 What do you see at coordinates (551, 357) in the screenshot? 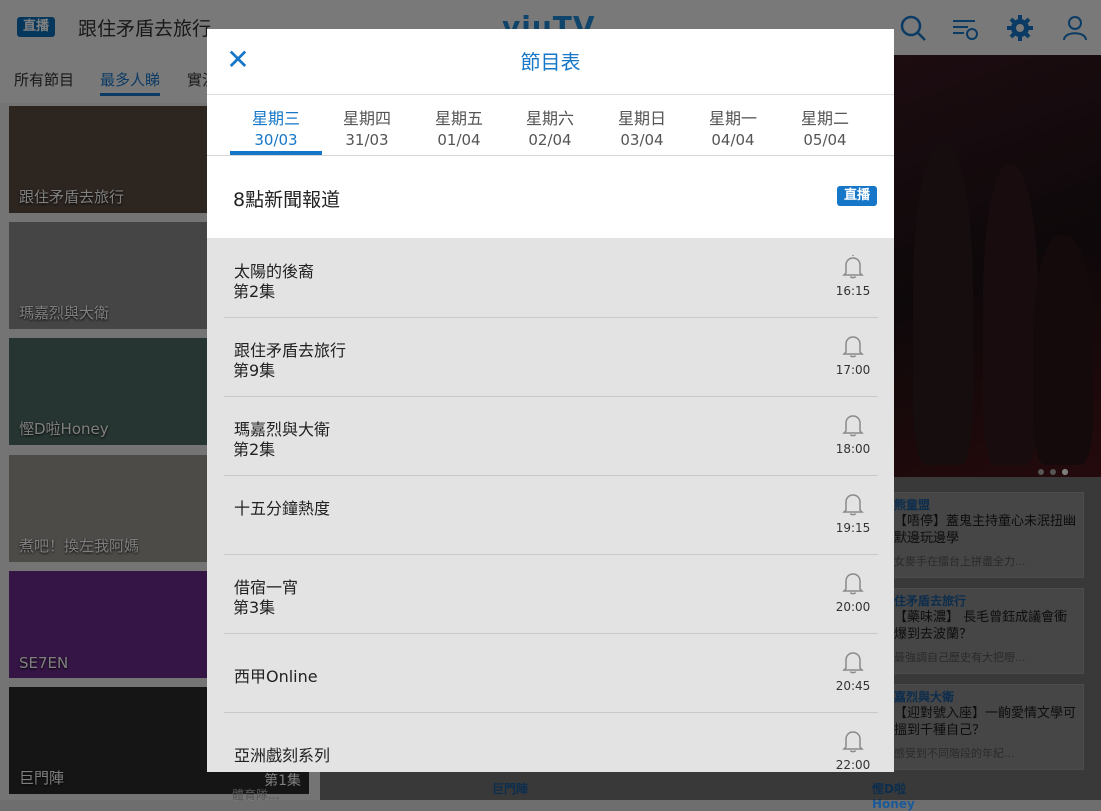
I see `schedule-row: 跟住矛盾去旅行 第9集 17:00` at bounding box center [551, 357].